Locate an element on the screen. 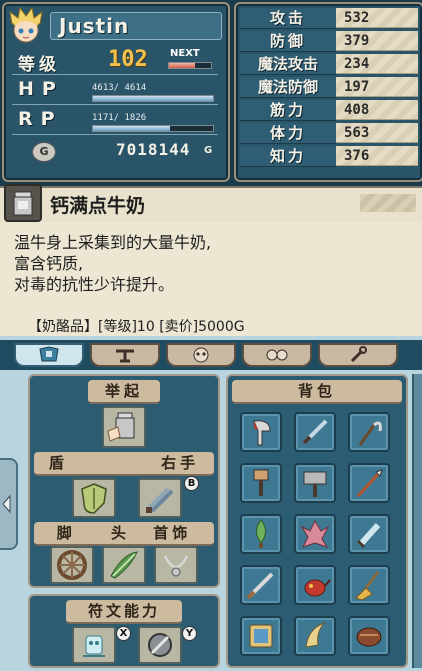 This screenshot has width=422, height=671. big-hammer-icon is located at coordinates (315, 484).